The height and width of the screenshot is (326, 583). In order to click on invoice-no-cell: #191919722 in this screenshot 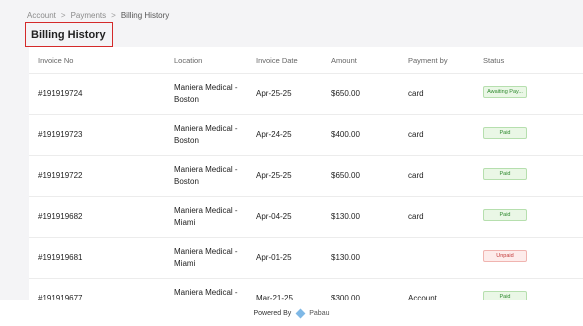, I will do `click(97, 176)`.